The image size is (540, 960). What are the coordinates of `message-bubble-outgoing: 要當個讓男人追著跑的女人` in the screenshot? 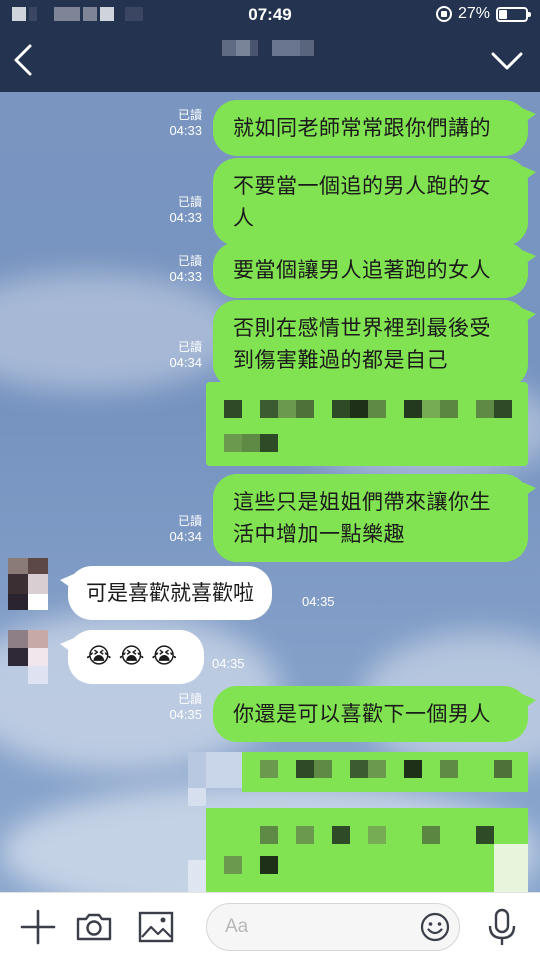 It's located at (374, 270).